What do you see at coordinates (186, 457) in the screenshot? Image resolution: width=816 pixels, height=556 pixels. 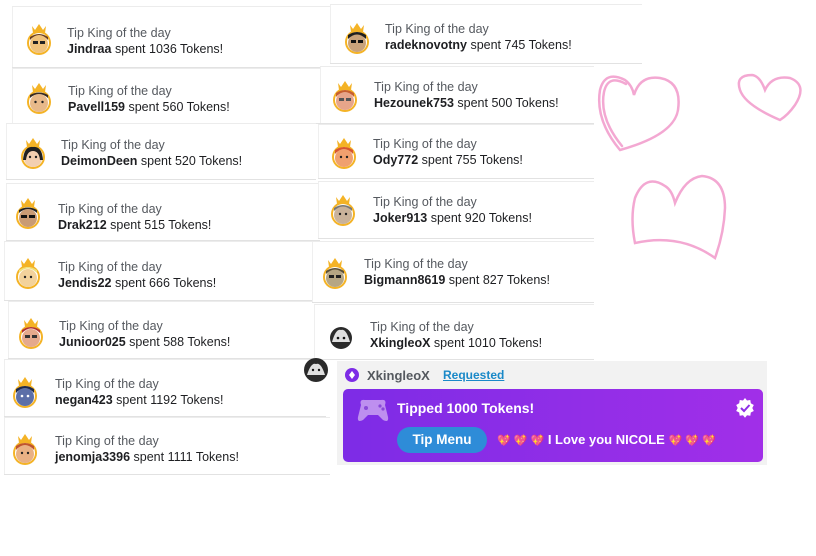 I see `tokens-text: spent 1111 Tokens!` at bounding box center [186, 457].